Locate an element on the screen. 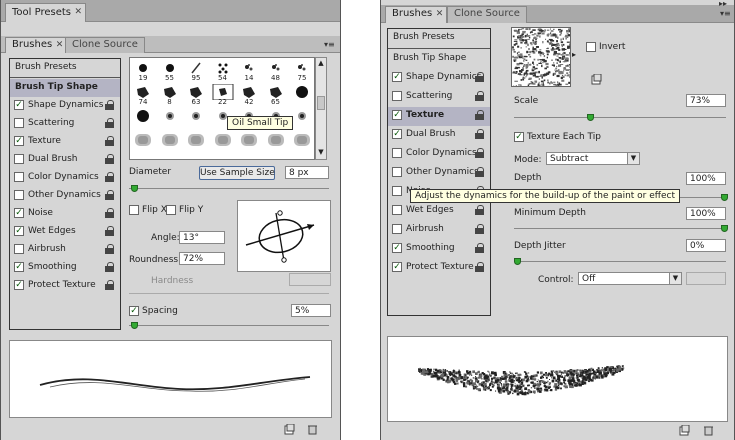  brush-grid-scrollbar: ▲ ▼ is located at coordinates (321, 108).